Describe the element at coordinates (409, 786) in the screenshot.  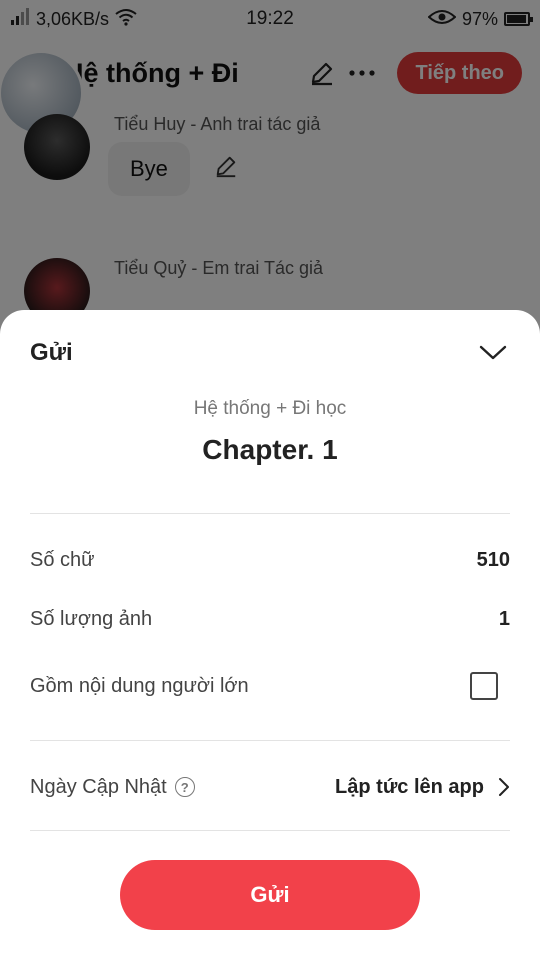
I see `update-date-value: Lập tức lên app` at that location.